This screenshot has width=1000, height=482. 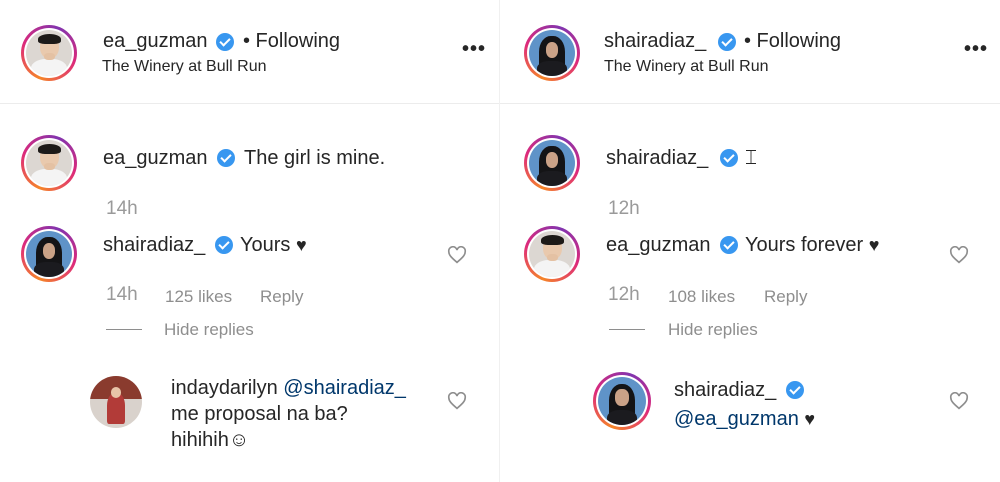 What do you see at coordinates (725, 390) in the screenshot?
I see `reply-username: shairadiaz_` at bounding box center [725, 390].